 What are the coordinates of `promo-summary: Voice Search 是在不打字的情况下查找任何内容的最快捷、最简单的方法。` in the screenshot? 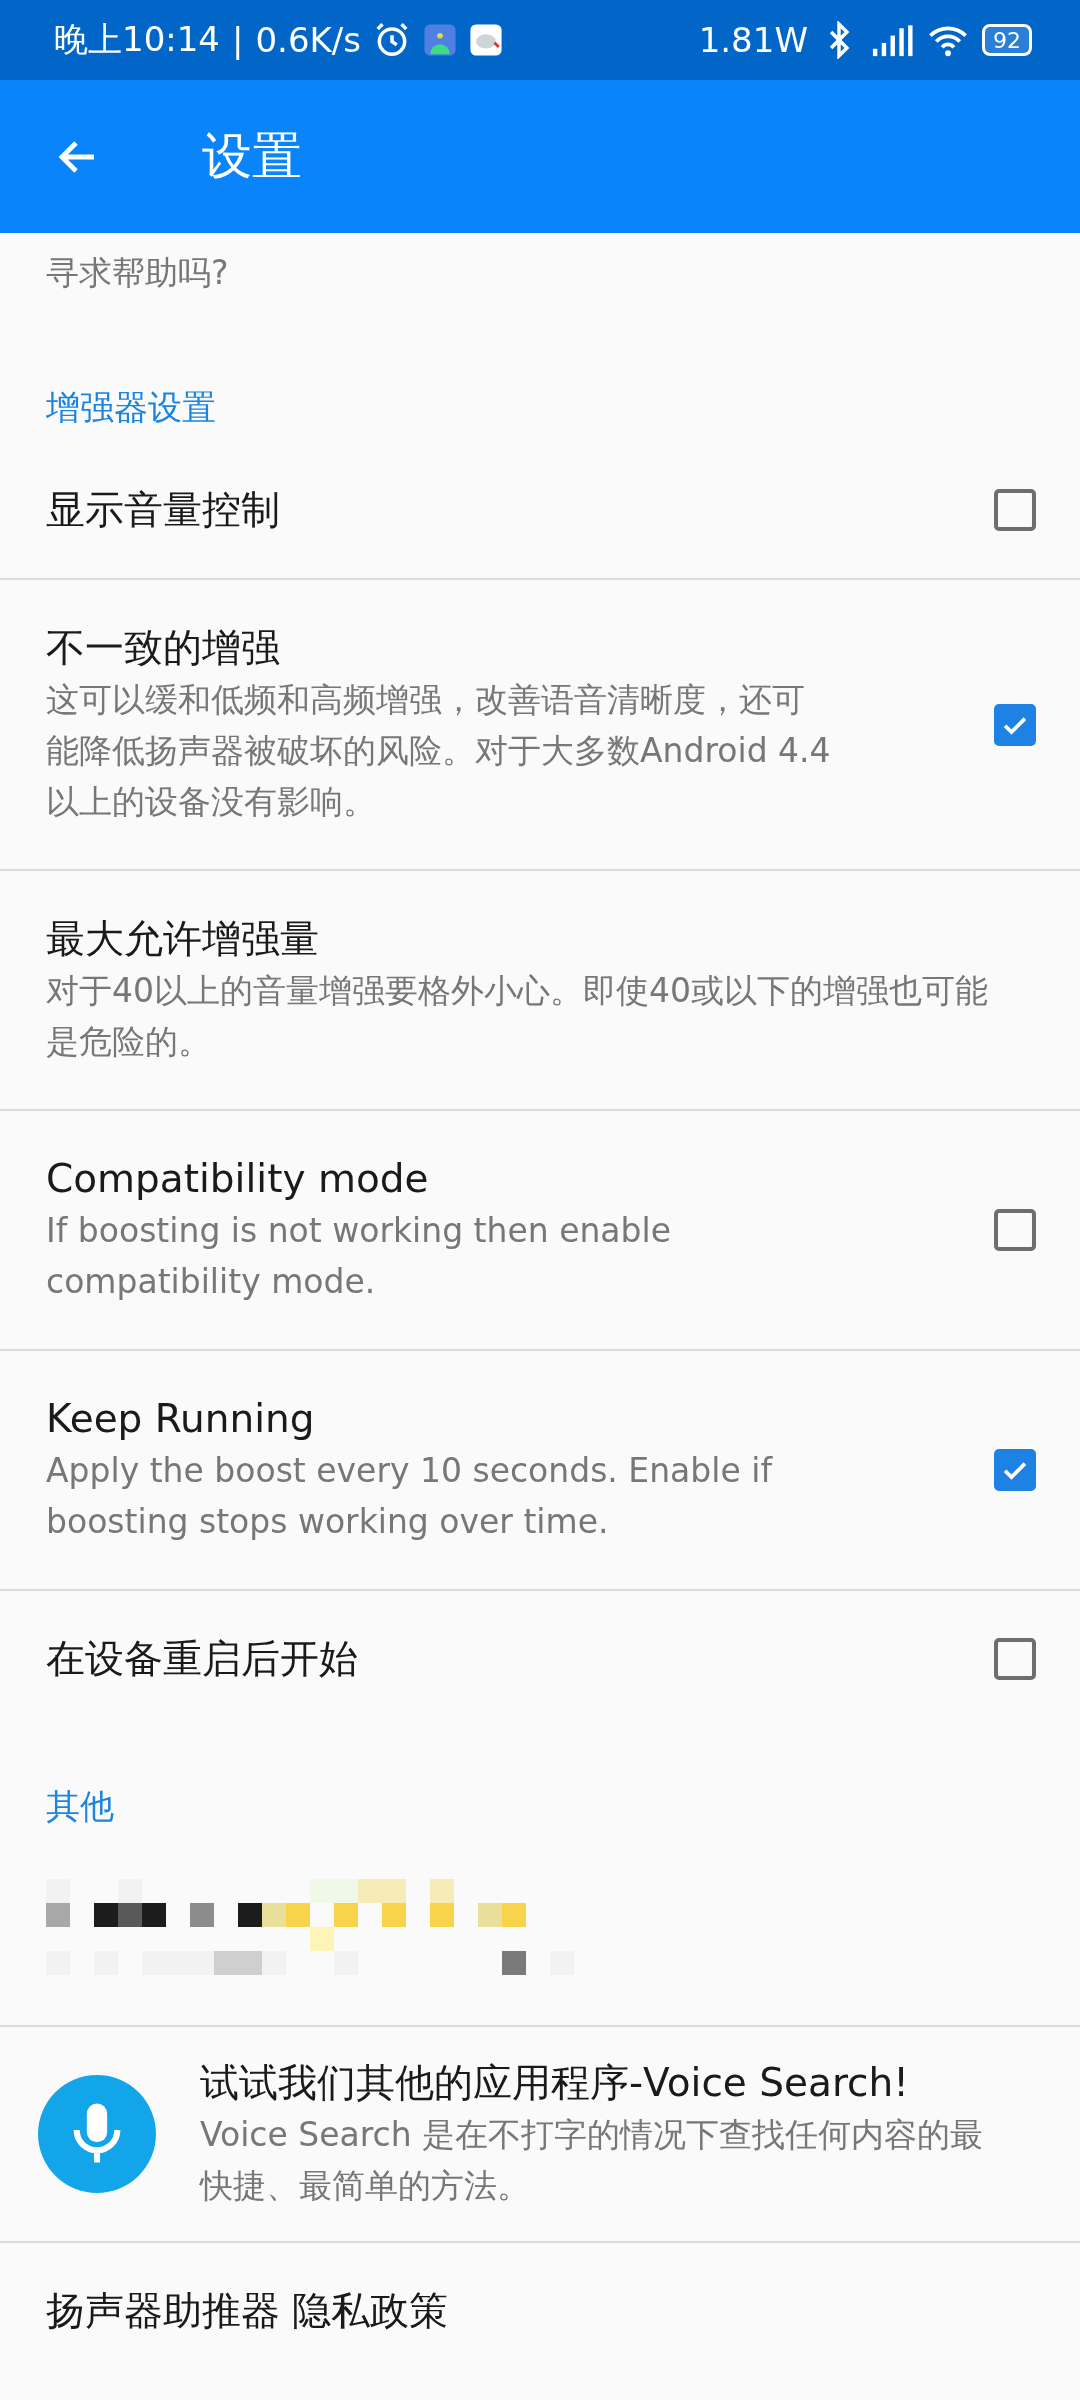 It's located at (592, 2160).